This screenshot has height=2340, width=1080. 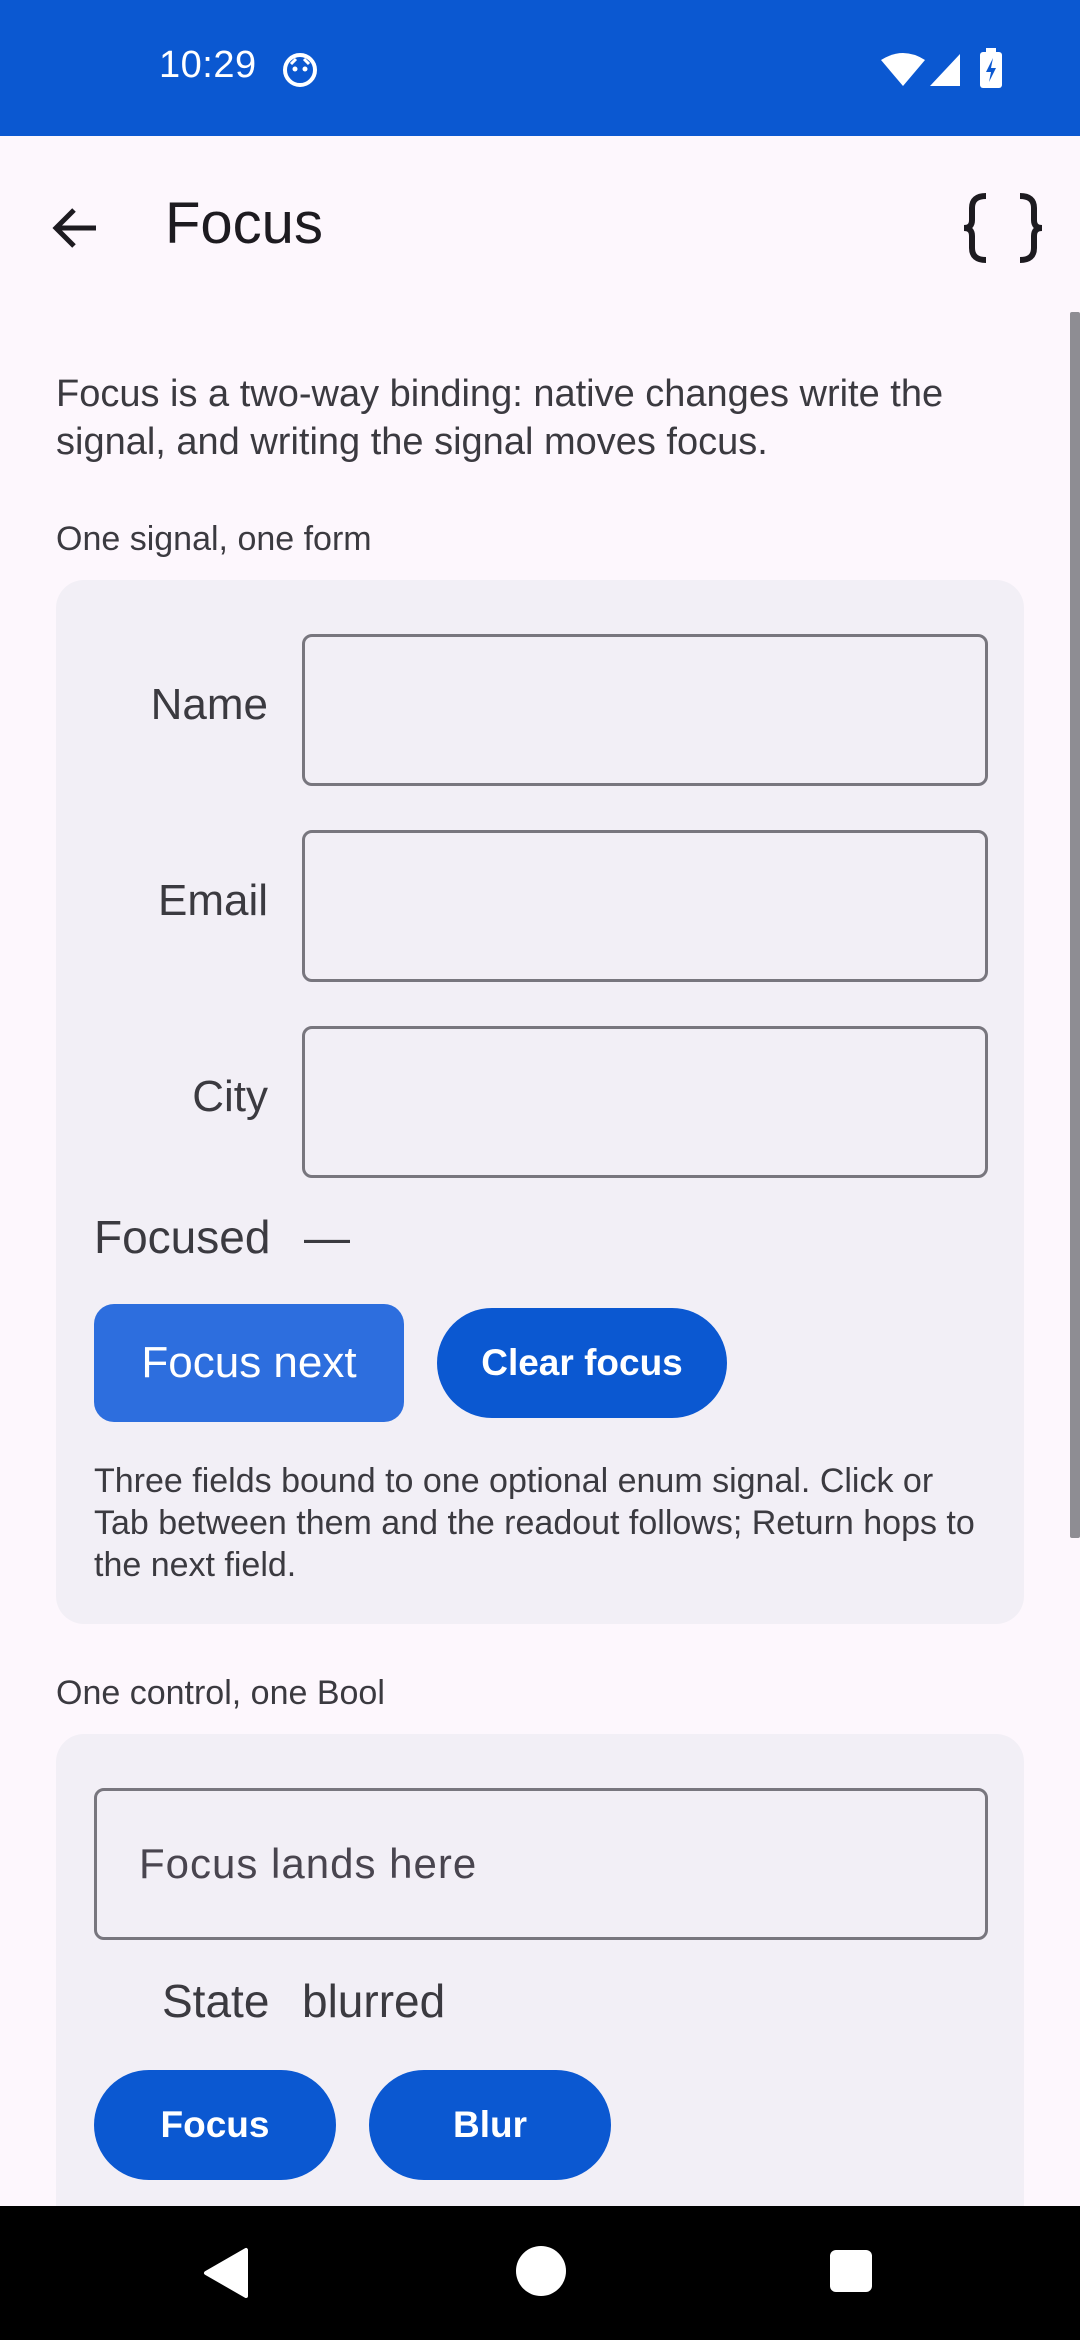 I want to click on signal-icon, so click(x=945, y=70).